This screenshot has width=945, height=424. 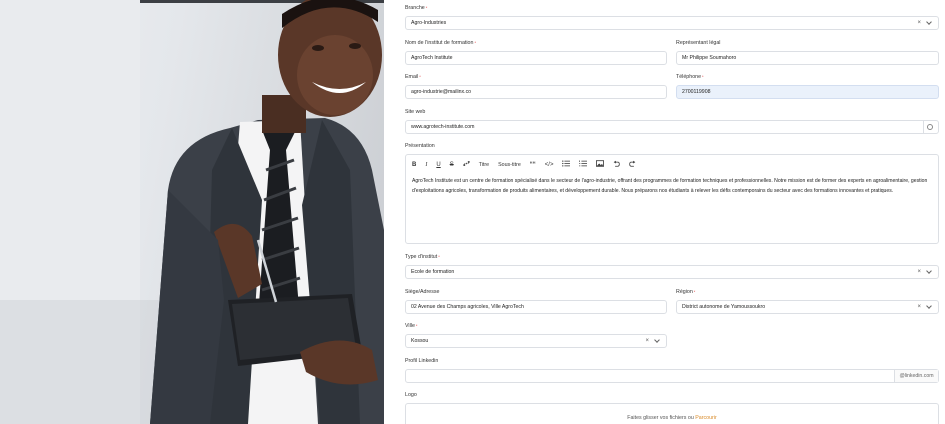 What do you see at coordinates (916, 376) in the screenshot?
I see `linkedin-suffix: @linkedin.com` at bounding box center [916, 376].